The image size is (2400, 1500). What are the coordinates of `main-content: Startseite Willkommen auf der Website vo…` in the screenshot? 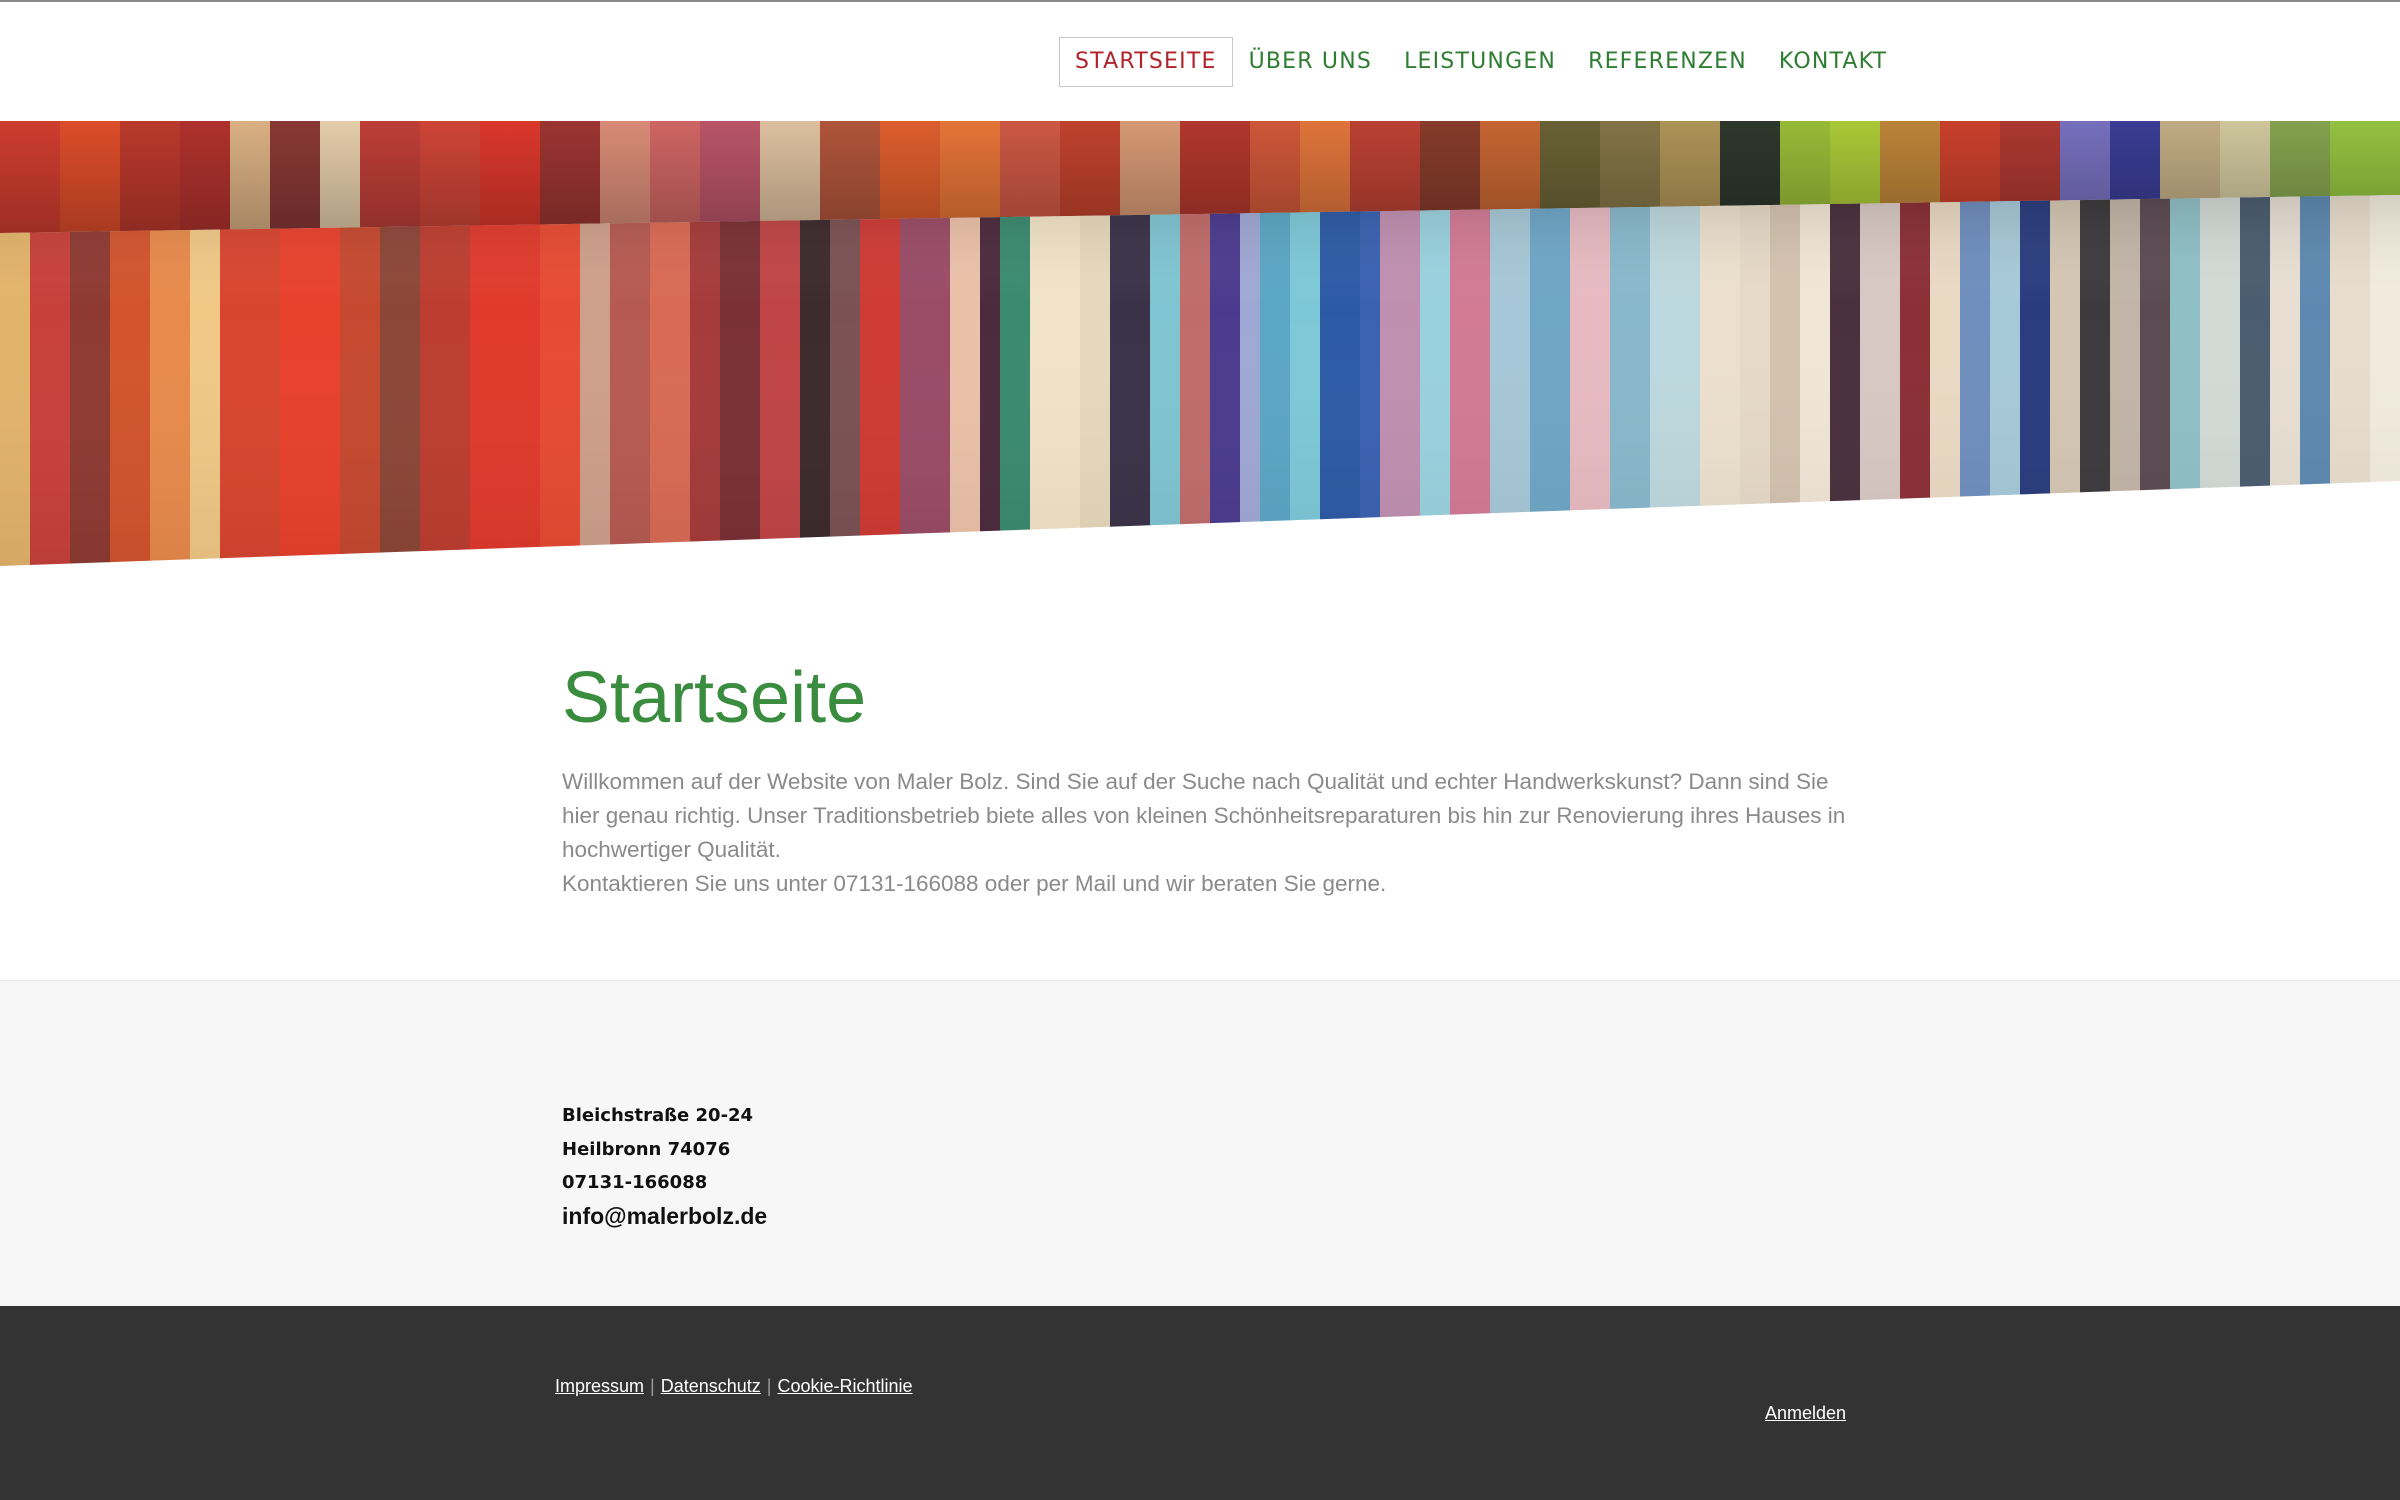 It's located at (1207, 778).